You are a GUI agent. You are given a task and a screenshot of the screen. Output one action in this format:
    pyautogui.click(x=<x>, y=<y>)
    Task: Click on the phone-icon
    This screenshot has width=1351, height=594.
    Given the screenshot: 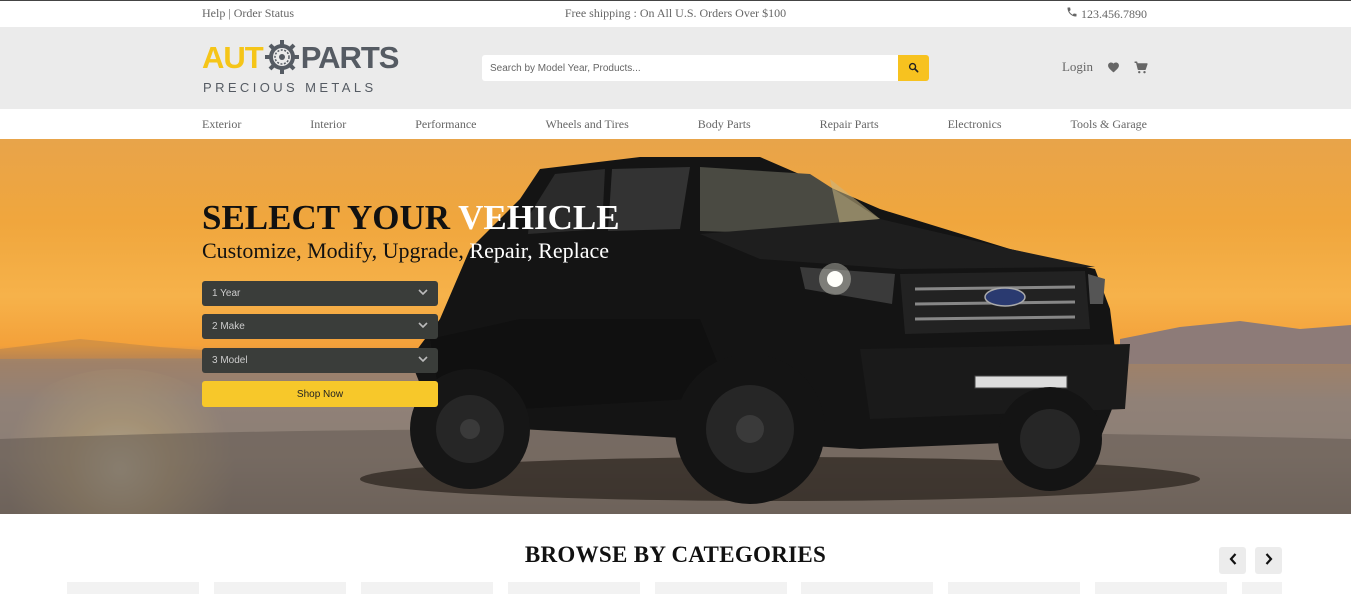 What is the action you would take?
    pyautogui.click(x=1072, y=14)
    